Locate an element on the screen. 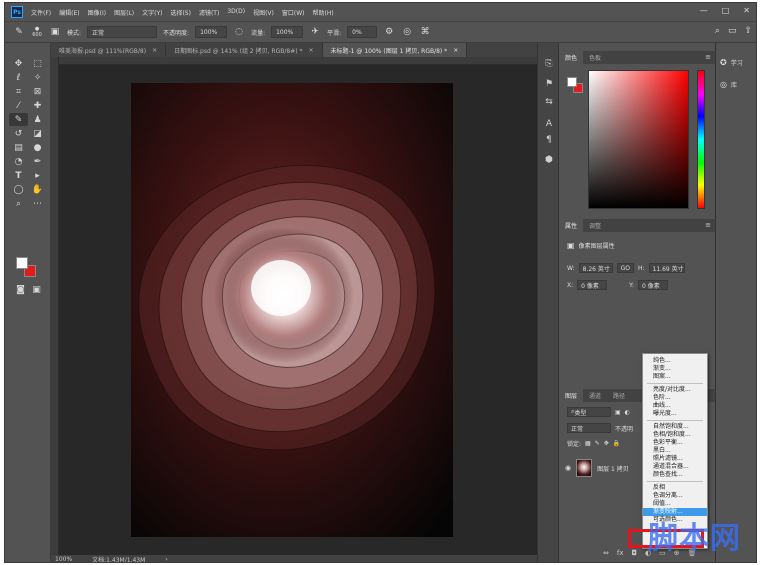  fx-icon: fx is located at coordinates (620, 553).